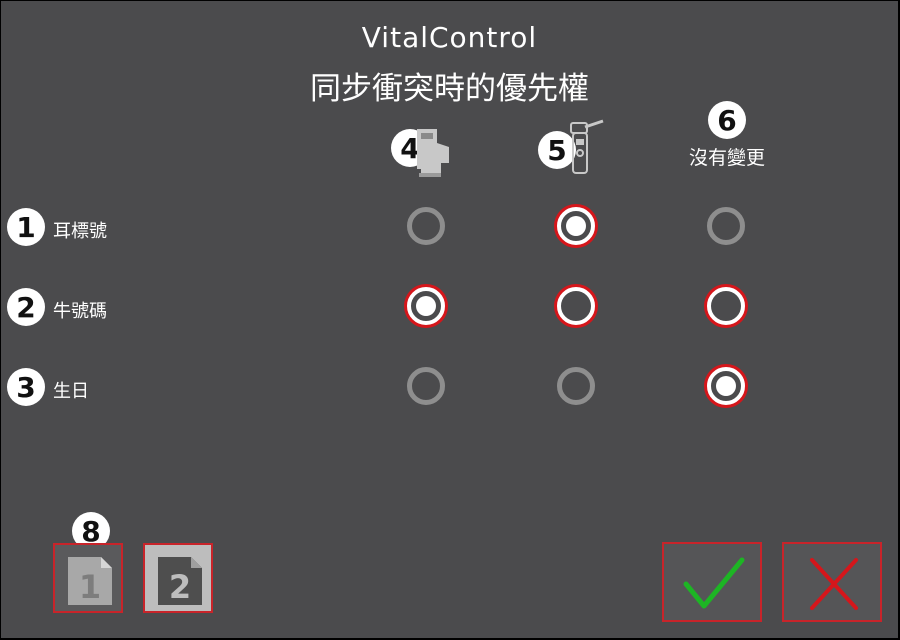 The image size is (900, 640). Describe the element at coordinates (26, 227) in the screenshot. I see `callout-badge: 1` at that location.